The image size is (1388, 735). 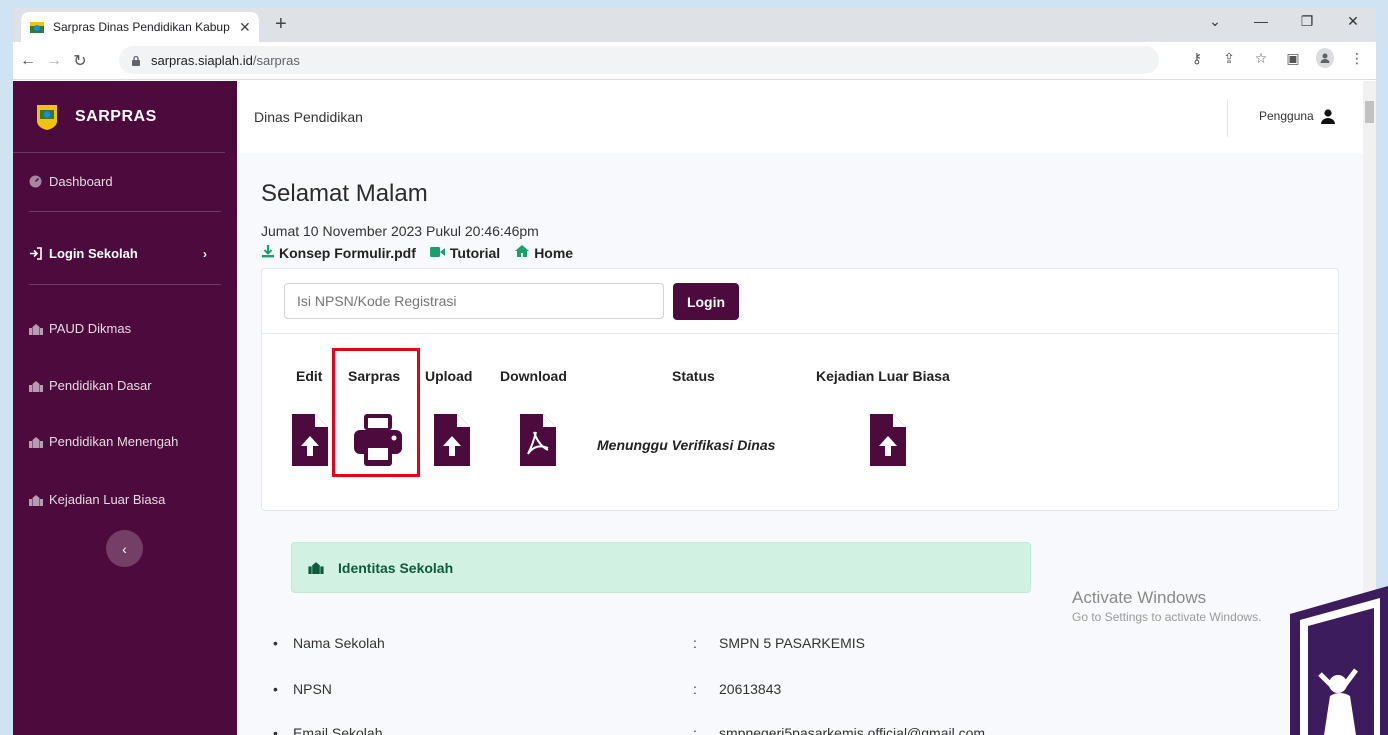 What do you see at coordinates (107, 499) in the screenshot?
I see `sidebar-item-label: Kejadian Luar Biasa` at bounding box center [107, 499].